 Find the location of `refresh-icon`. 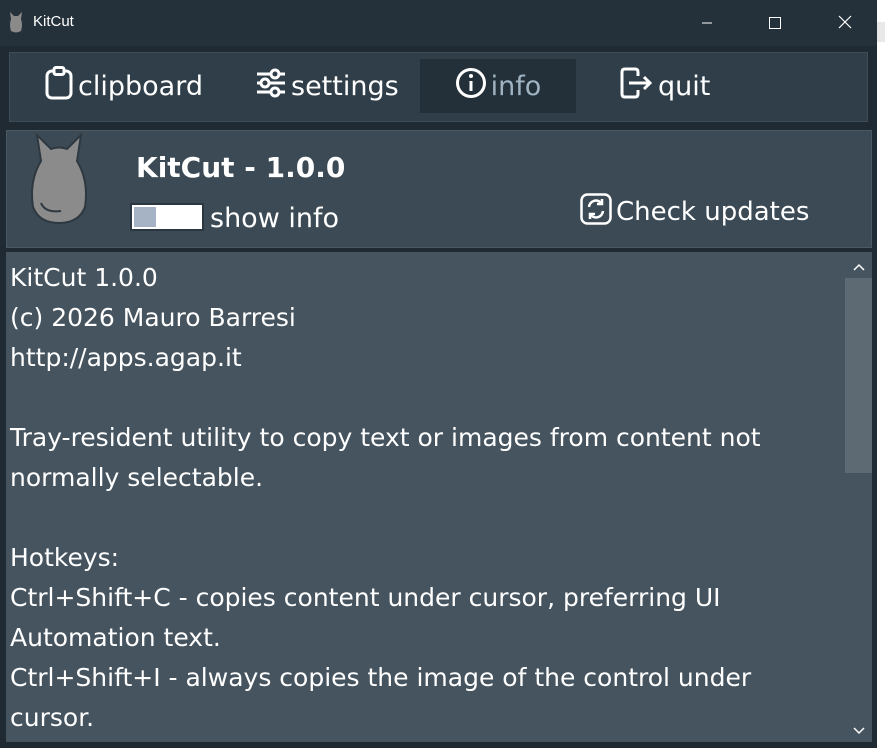

refresh-icon is located at coordinates (598, 212).